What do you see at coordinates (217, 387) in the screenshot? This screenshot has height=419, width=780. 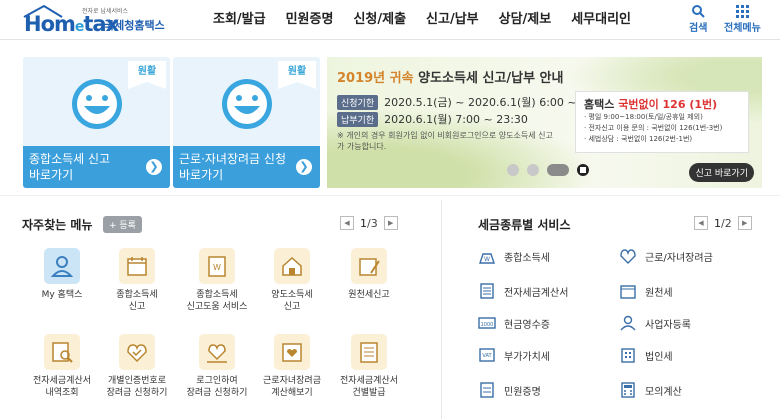 I see `frequent-menu-label: 로그인하여 장려금 신청하기` at bounding box center [217, 387].